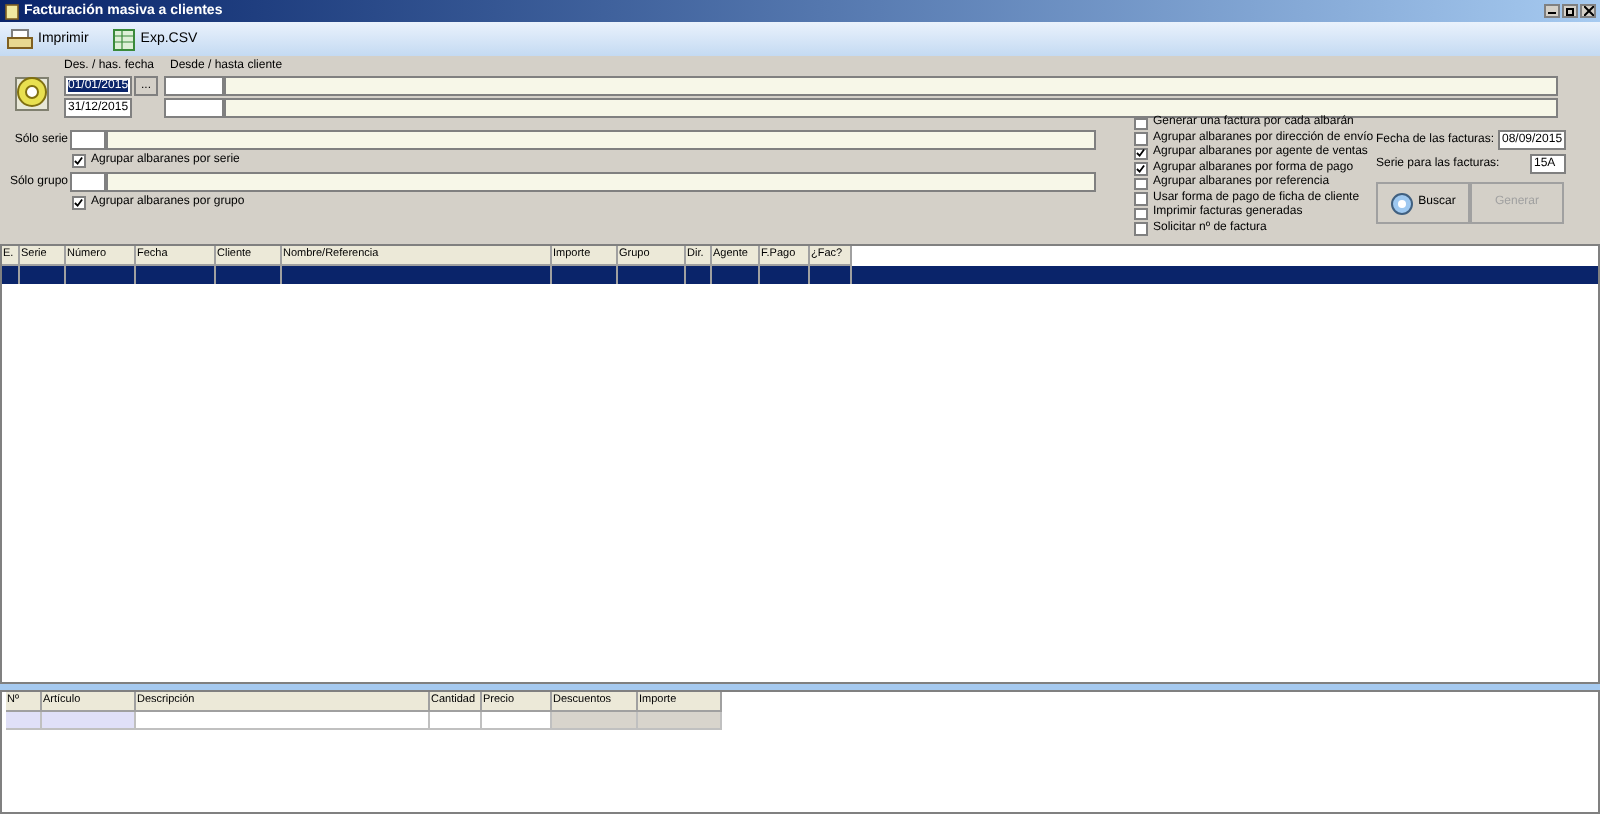 The image size is (1600, 814). I want to click on spreadsheet-icon, so click(124, 39).